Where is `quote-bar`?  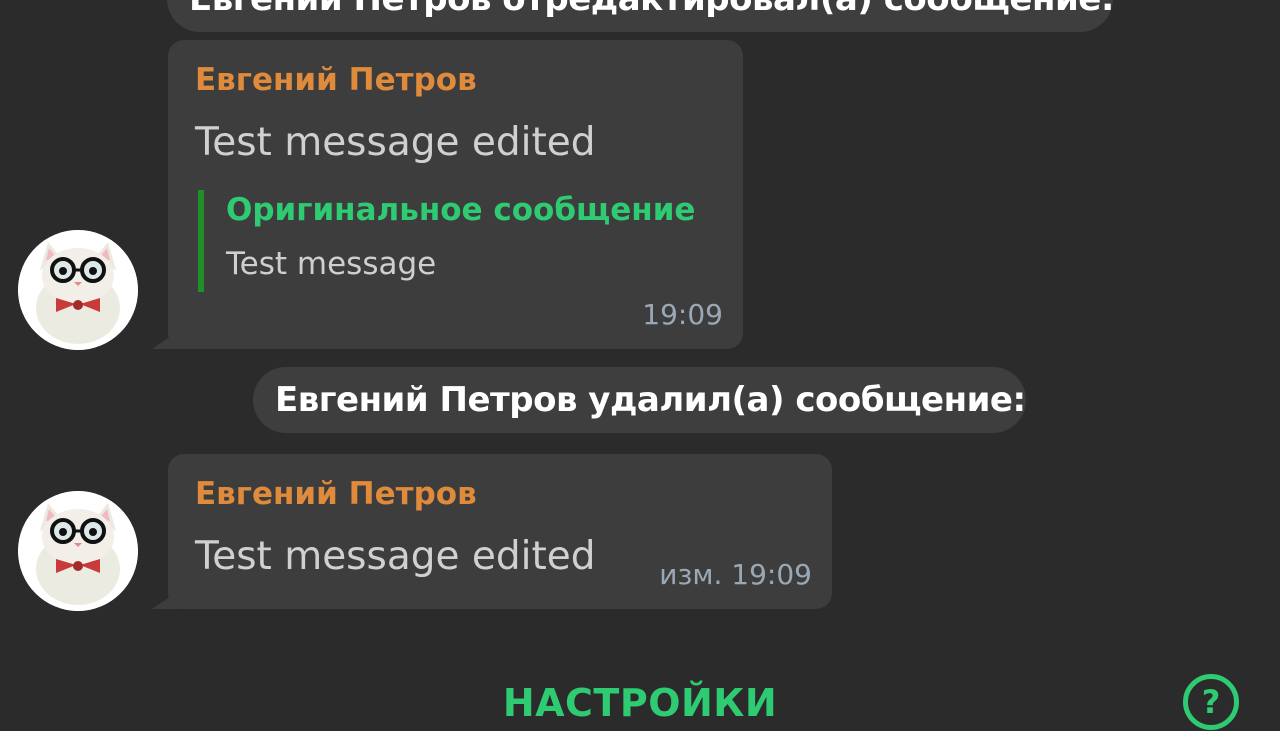 quote-bar is located at coordinates (201, 241).